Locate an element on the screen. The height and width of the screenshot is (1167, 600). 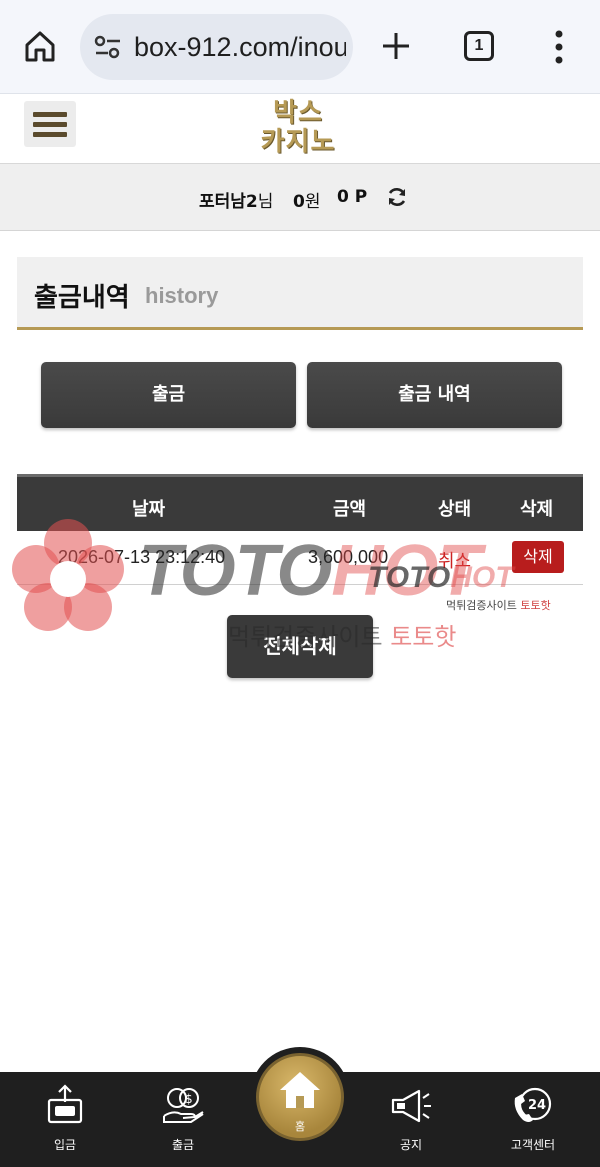
nav-home-label: 홈 is located at coordinates (300, 1126).